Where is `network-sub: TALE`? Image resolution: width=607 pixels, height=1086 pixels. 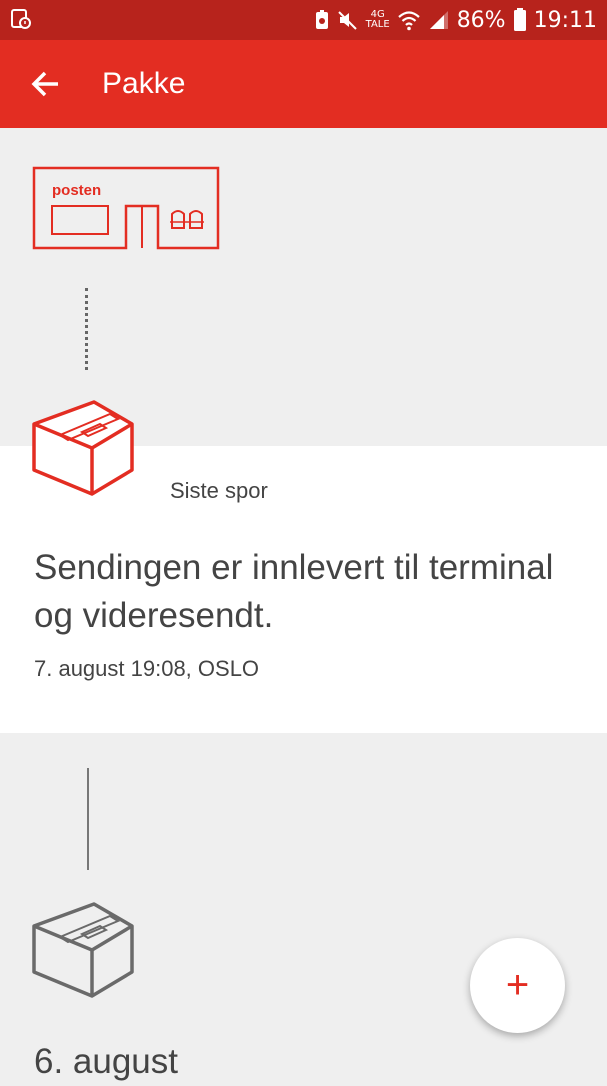
network-sub: TALE is located at coordinates (377, 24).